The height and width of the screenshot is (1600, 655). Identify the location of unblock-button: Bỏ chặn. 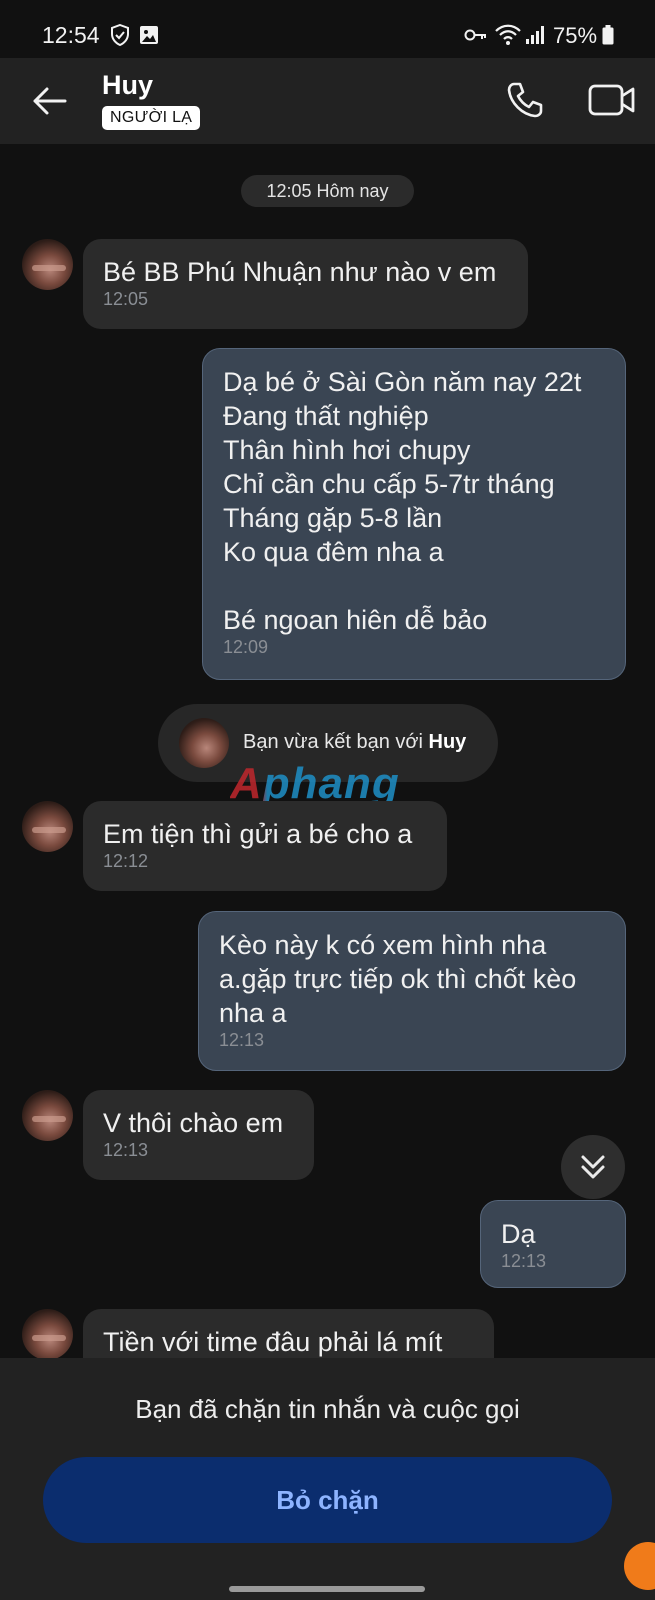
(327, 1500).